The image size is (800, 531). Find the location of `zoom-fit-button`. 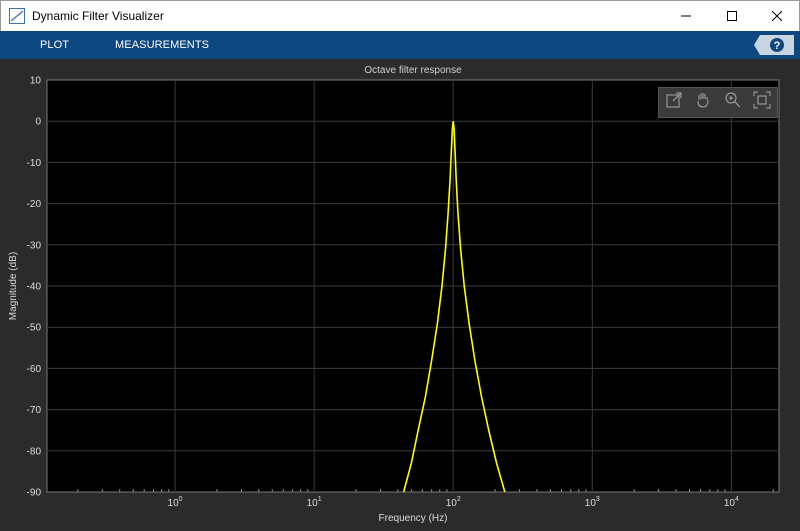

zoom-fit-button is located at coordinates (762, 103).